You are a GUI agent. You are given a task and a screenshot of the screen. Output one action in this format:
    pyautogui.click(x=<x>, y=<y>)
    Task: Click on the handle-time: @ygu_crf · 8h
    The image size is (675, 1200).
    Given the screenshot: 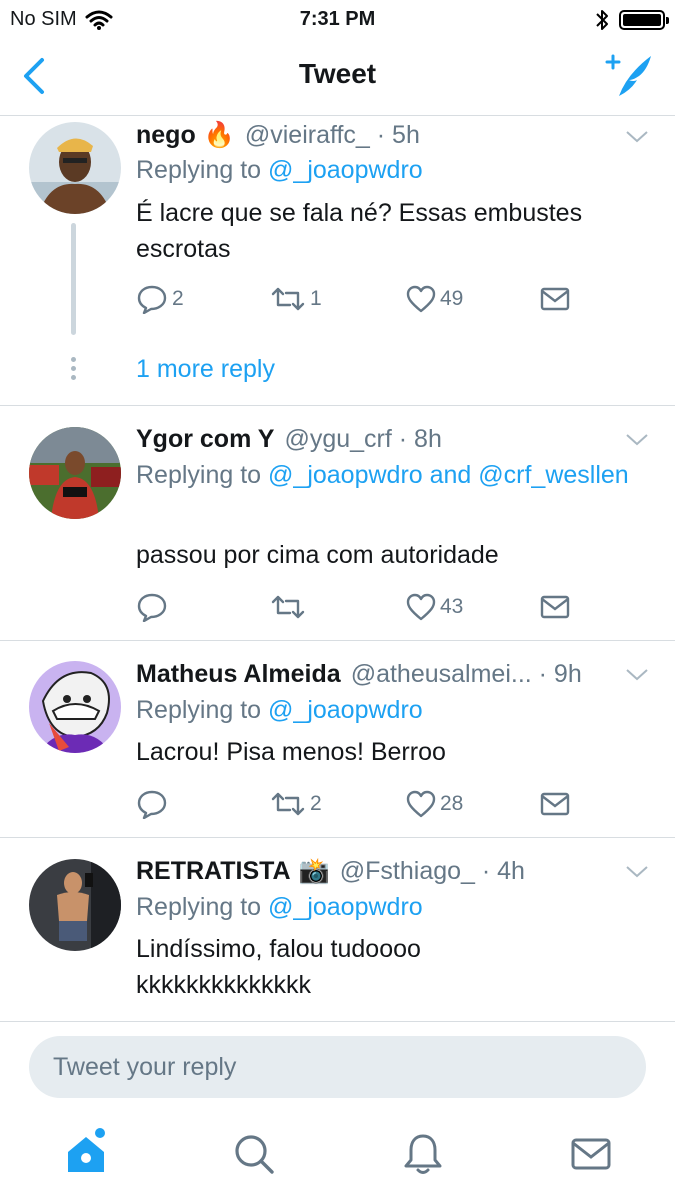 What is the action you would take?
    pyautogui.click(x=363, y=439)
    